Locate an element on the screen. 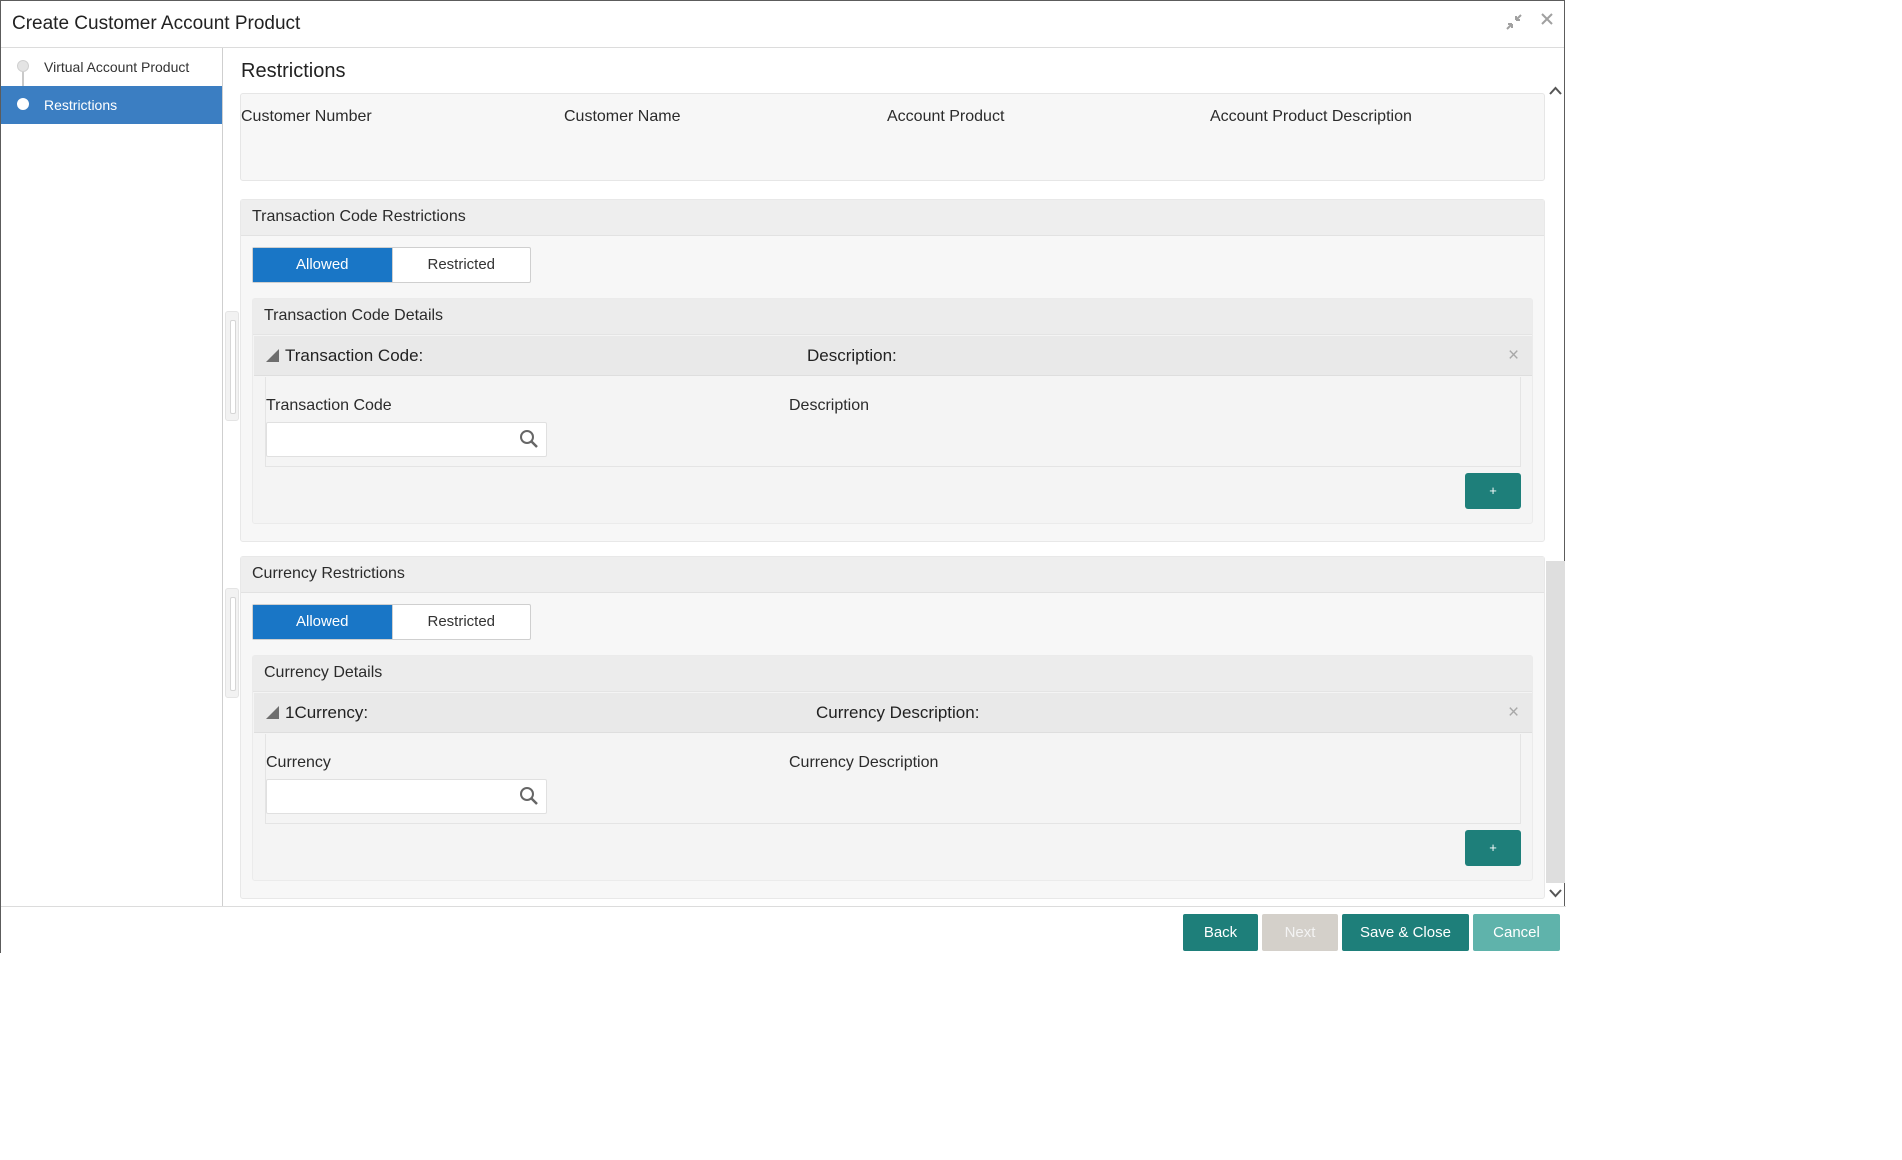 This screenshot has height=1160, width=1902. currency-row-header: 1Currency: Currency Description: × is located at coordinates (893, 713).